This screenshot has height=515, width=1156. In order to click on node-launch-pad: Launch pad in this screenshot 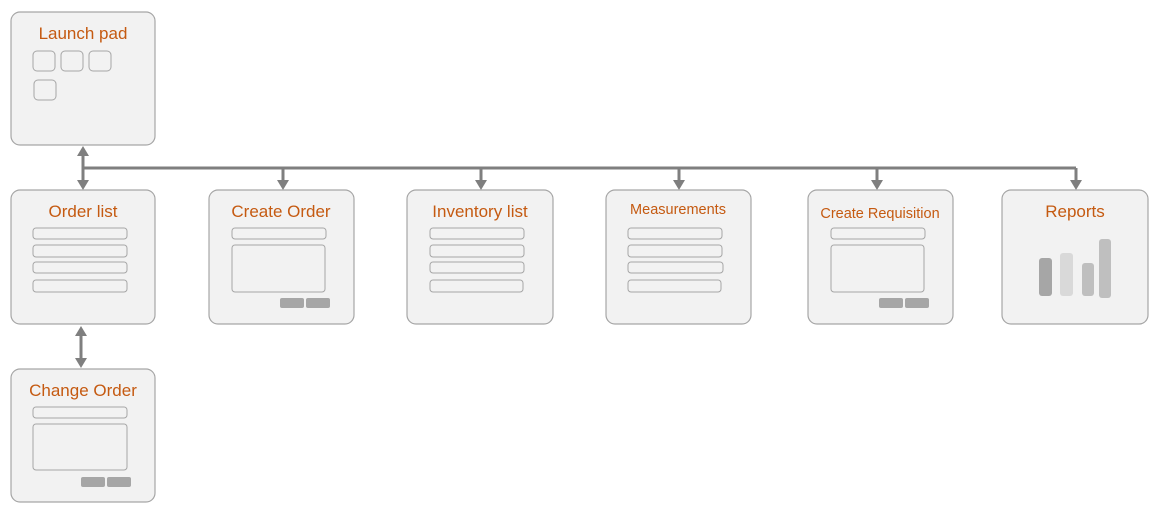, I will do `click(83, 78)`.